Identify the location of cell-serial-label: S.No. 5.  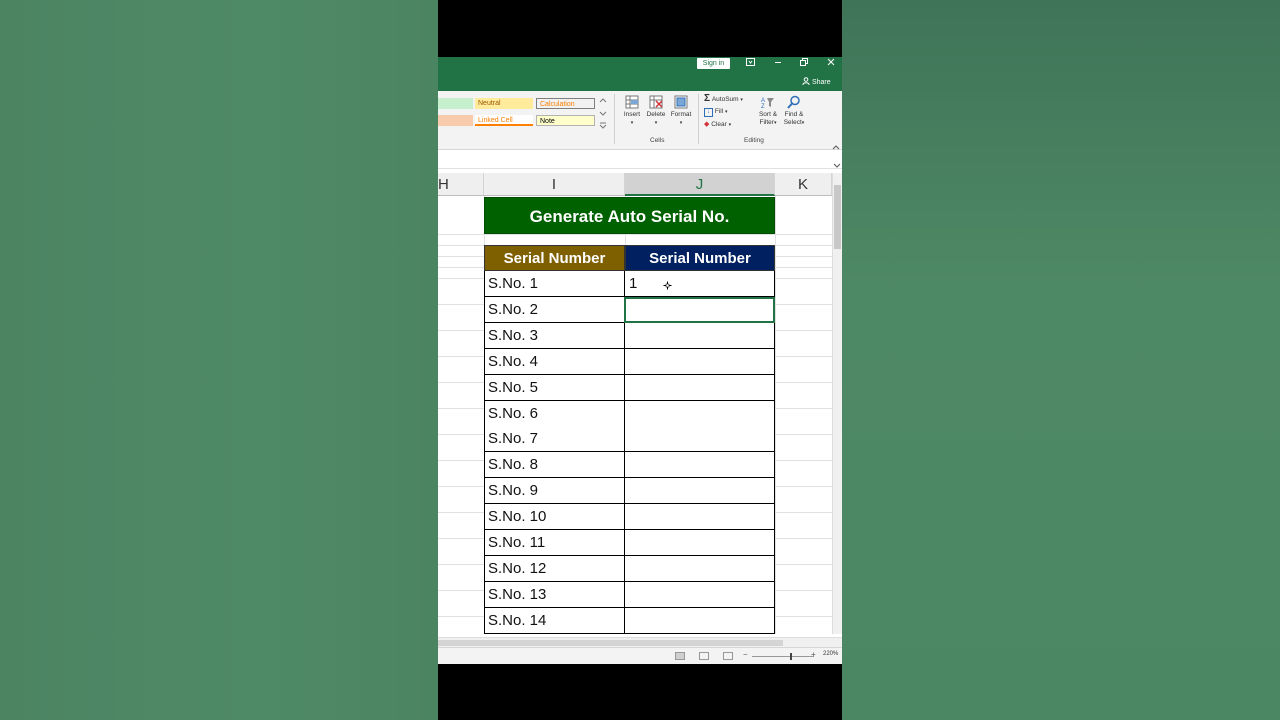
(554, 387).